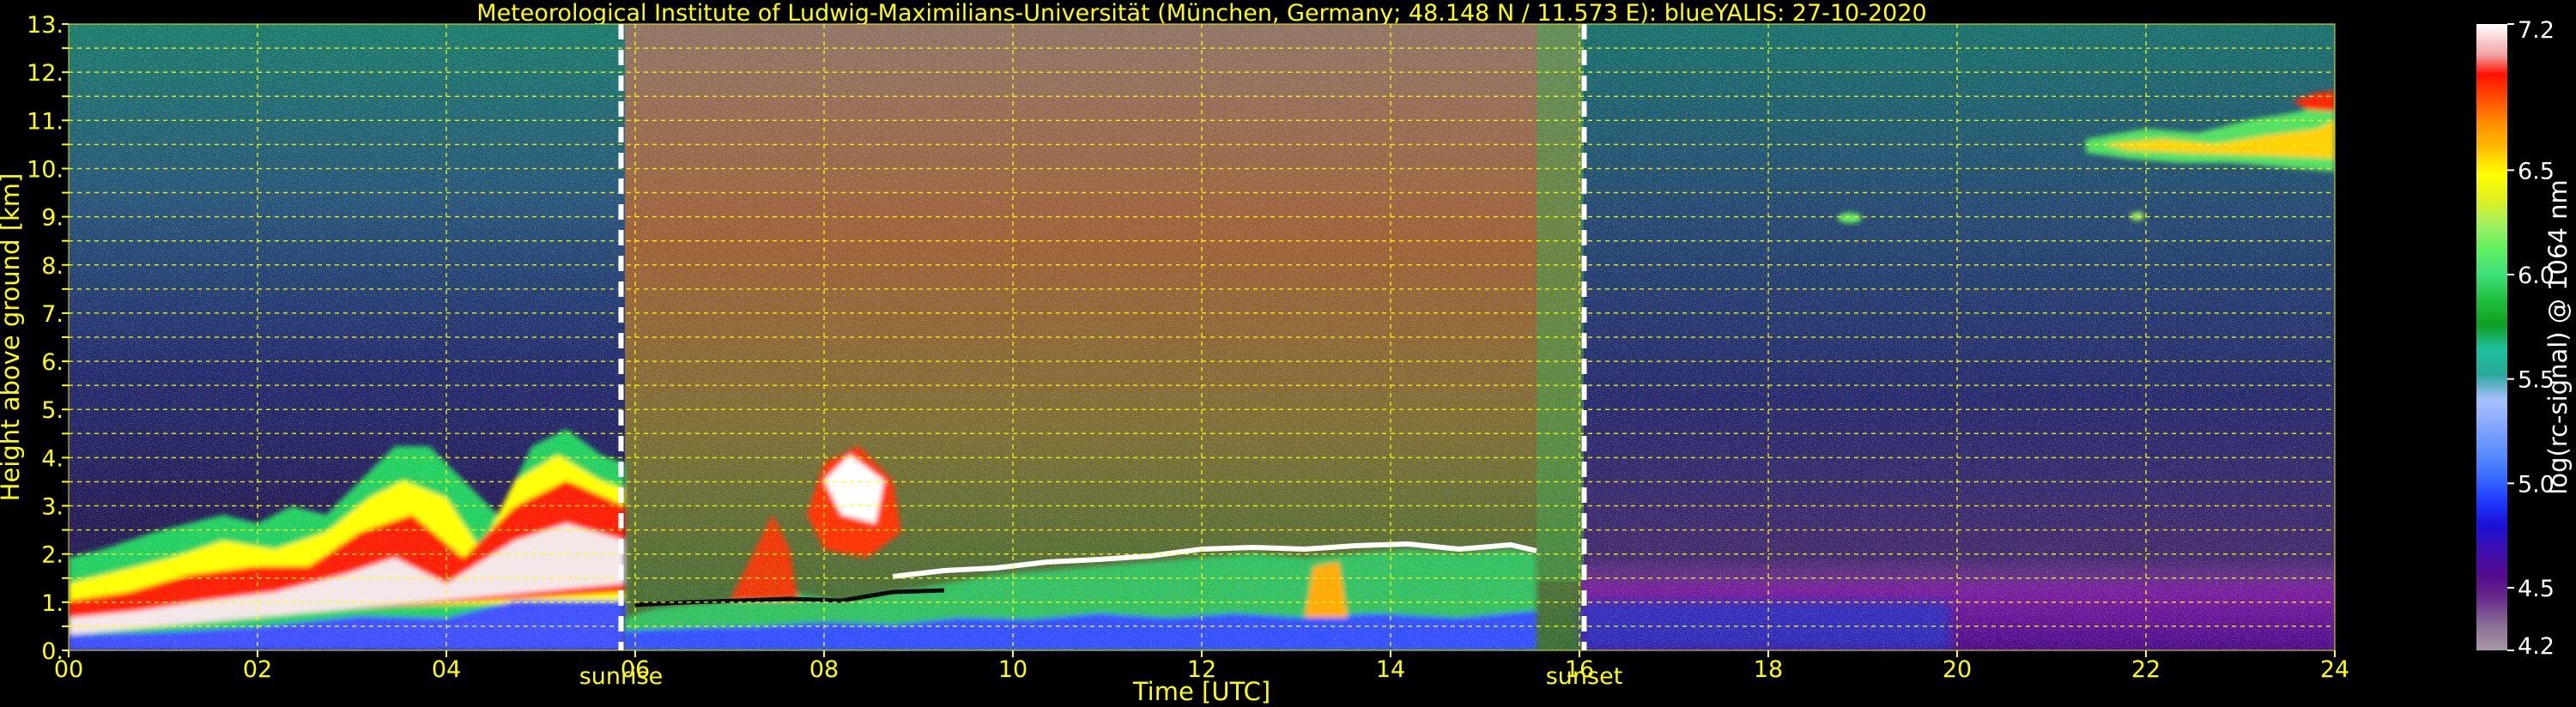 The image size is (2576, 707). Describe the element at coordinates (2536, 589) in the screenshot. I see `colorbar-tick-label: 4.5` at that location.